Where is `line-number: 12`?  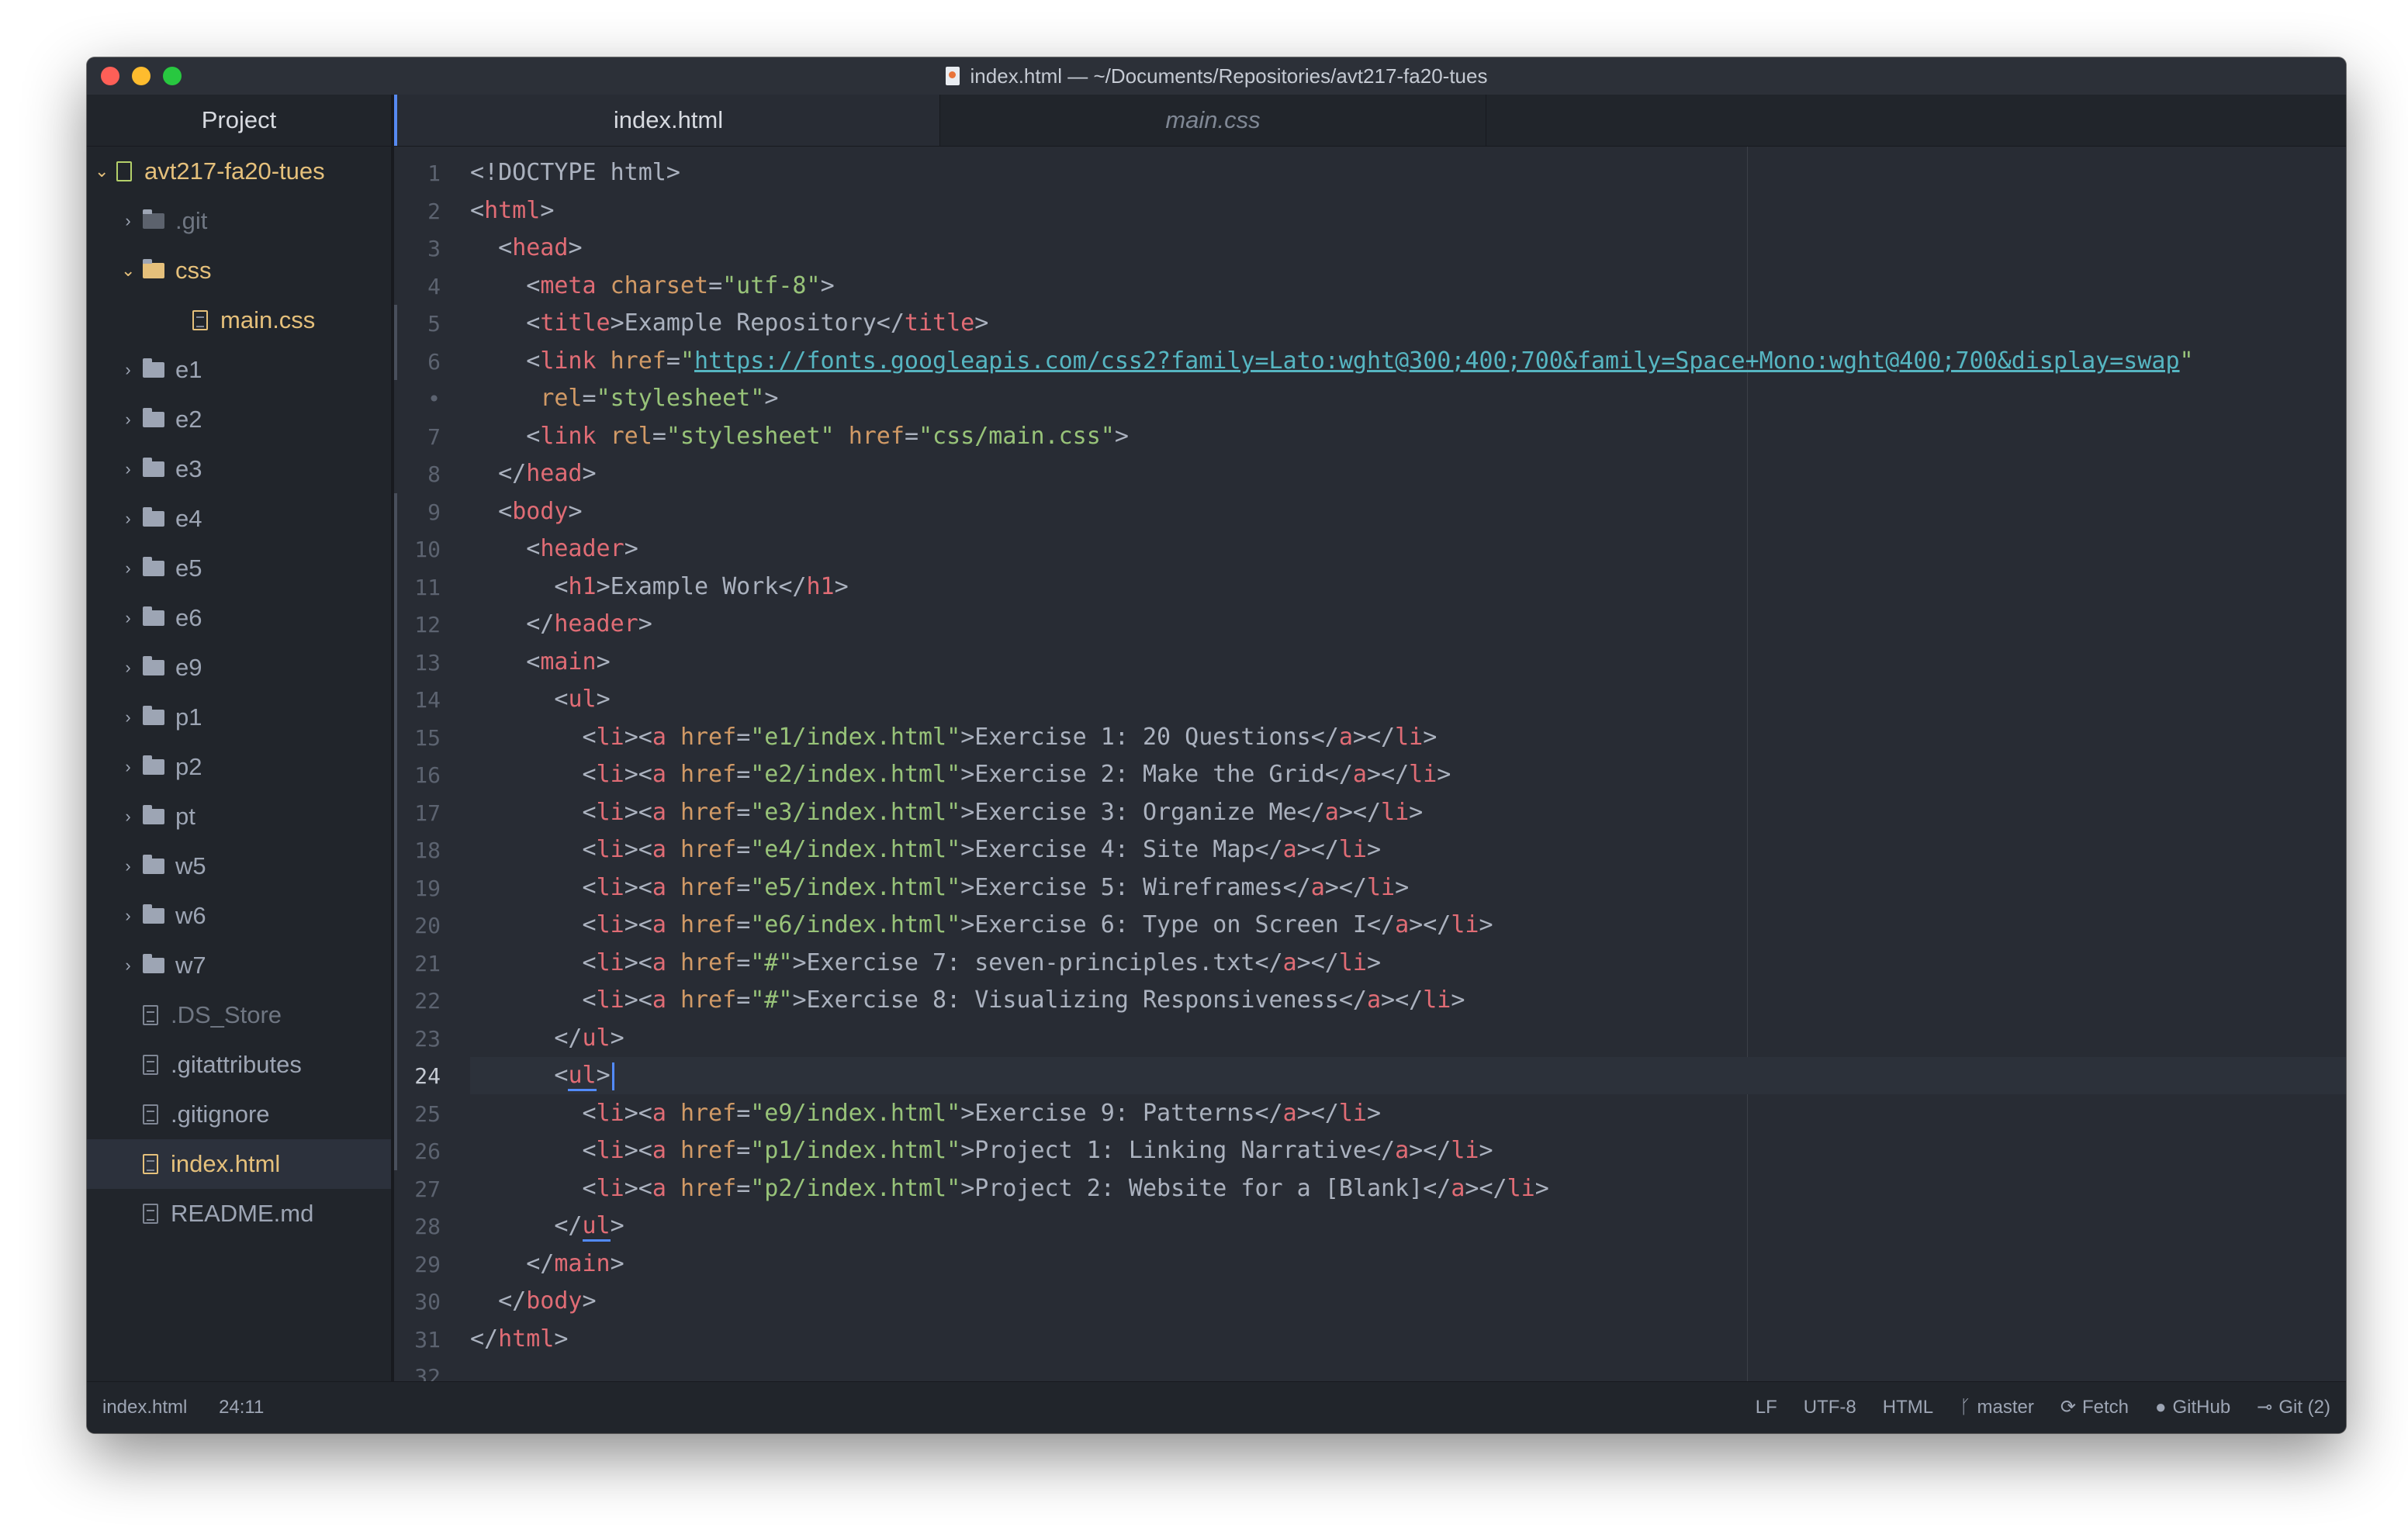
line-number: 12 is located at coordinates (417, 624).